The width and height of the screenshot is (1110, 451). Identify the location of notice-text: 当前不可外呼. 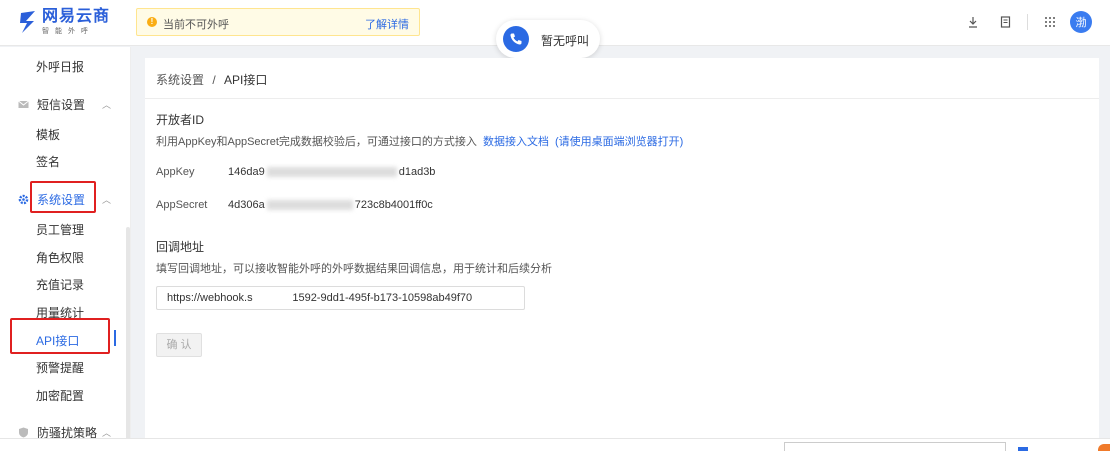
(196, 25).